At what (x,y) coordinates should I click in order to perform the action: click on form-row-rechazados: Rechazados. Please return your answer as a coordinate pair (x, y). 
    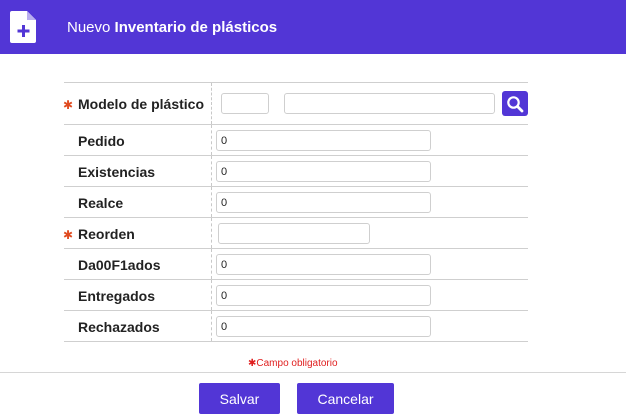
    Looking at the image, I should click on (296, 326).